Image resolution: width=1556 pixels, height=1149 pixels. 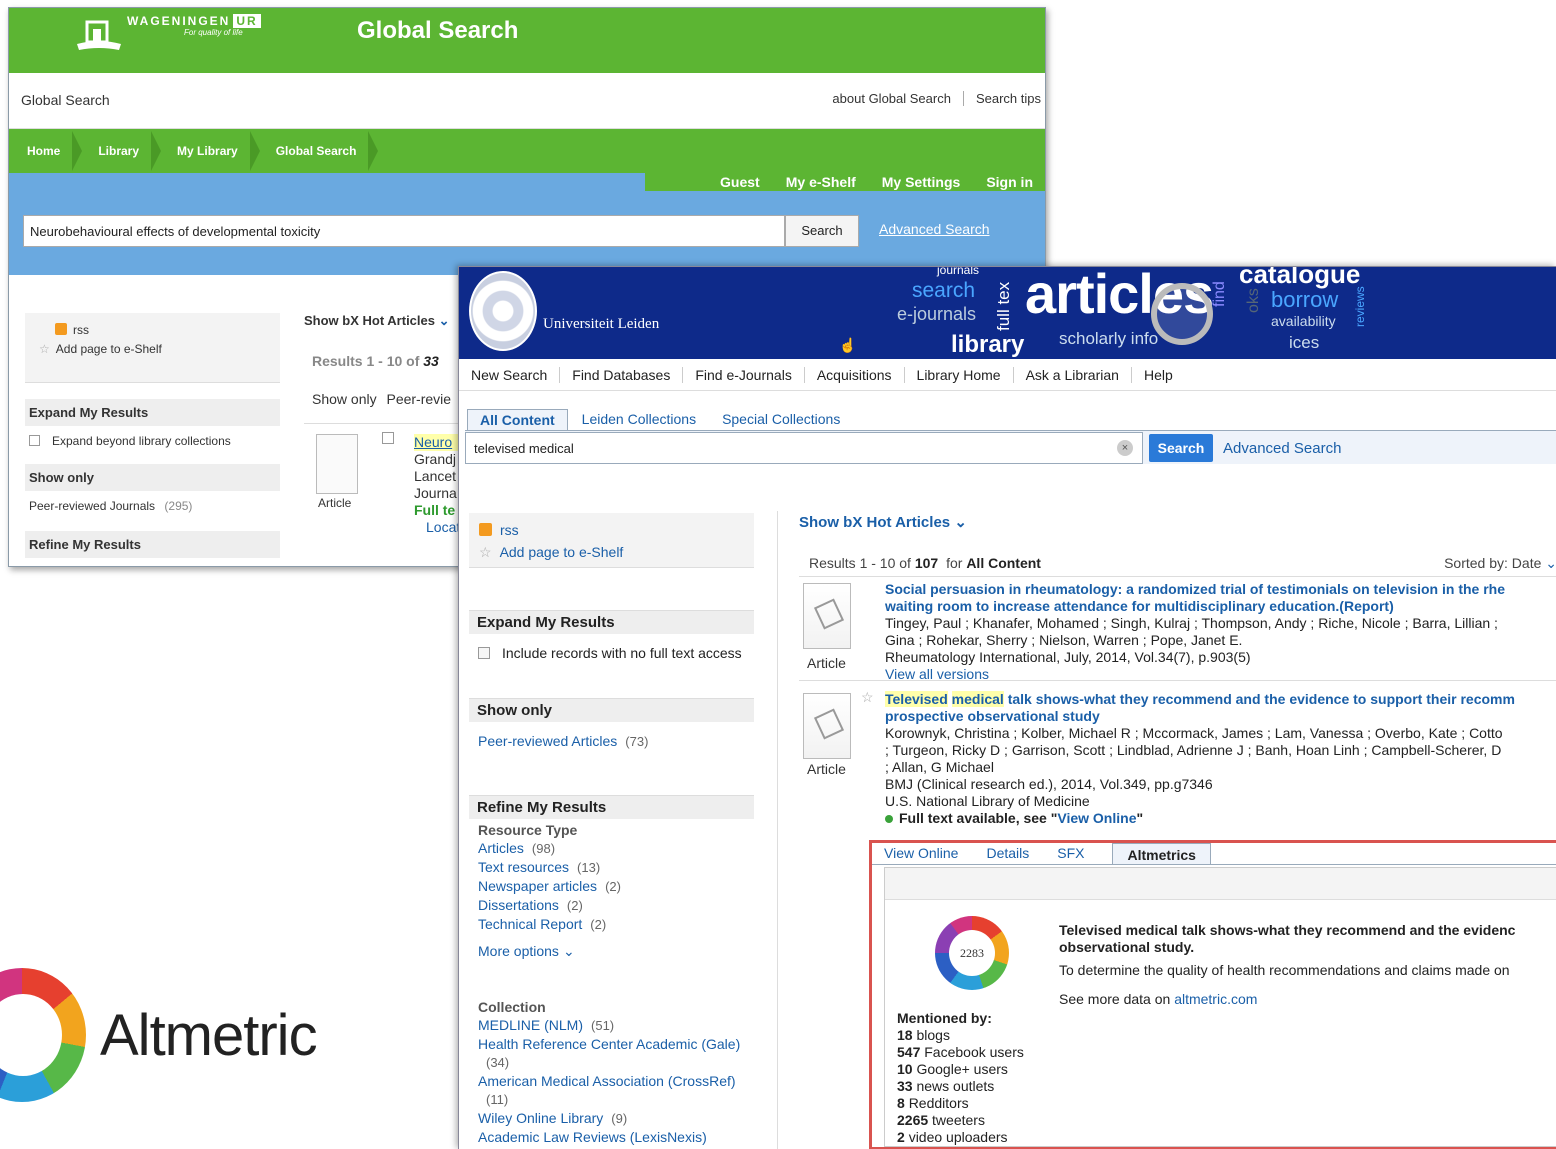 What do you see at coordinates (855, 374) in the screenshot?
I see `nav-acquisitions: Acquisitions` at bounding box center [855, 374].